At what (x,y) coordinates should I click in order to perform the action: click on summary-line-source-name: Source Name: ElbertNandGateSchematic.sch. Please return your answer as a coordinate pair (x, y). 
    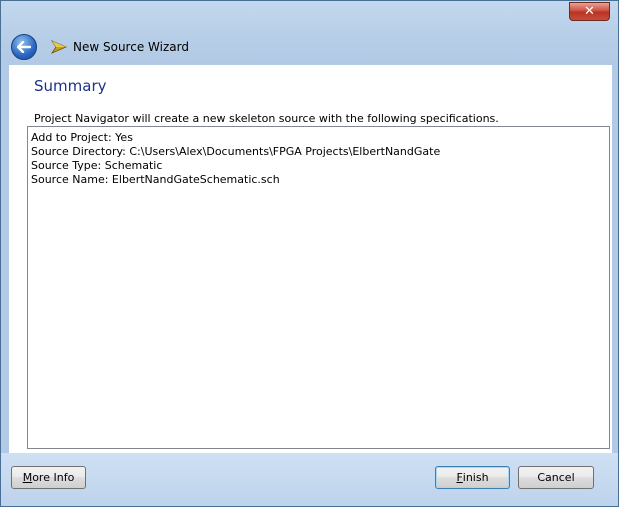
    Looking at the image, I should click on (155, 179).